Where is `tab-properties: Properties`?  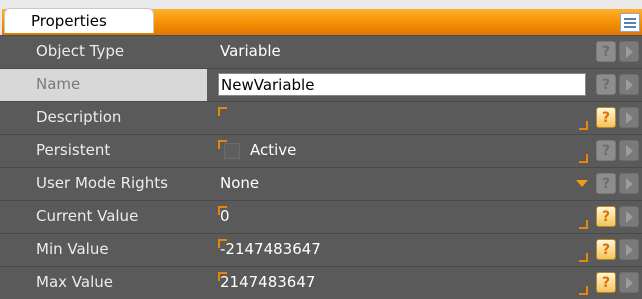
tab-properties: Properties is located at coordinates (79, 20).